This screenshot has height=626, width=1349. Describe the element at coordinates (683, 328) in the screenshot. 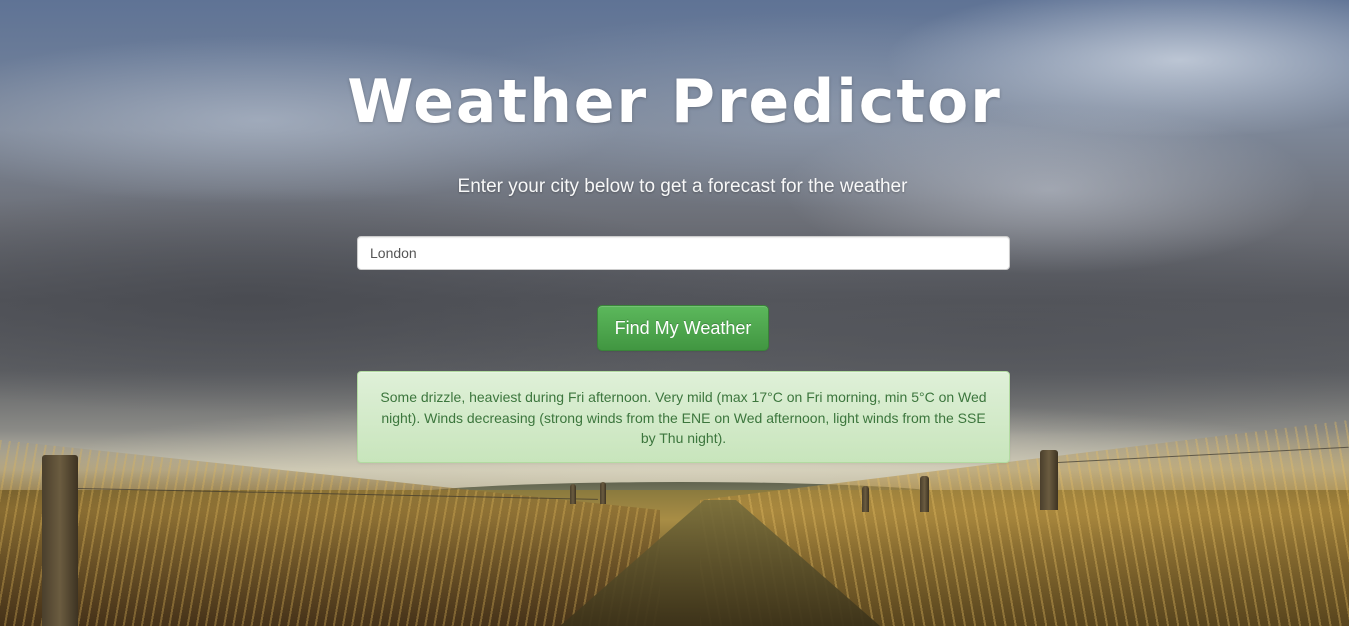

I see `find-weather-button: Find My Weather` at that location.